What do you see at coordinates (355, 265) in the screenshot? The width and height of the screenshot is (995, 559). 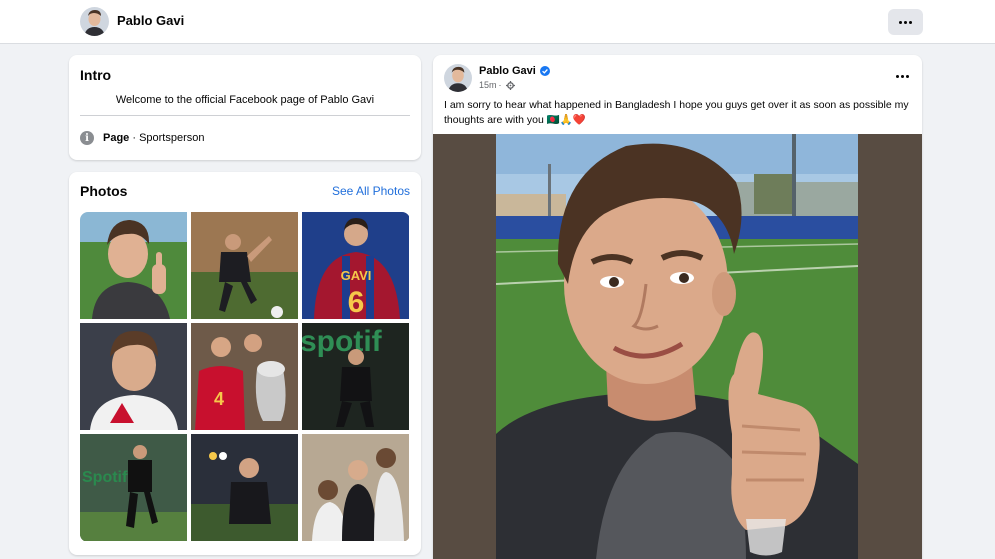 I see `photo-thumbnail: GAVI 6` at bounding box center [355, 265].